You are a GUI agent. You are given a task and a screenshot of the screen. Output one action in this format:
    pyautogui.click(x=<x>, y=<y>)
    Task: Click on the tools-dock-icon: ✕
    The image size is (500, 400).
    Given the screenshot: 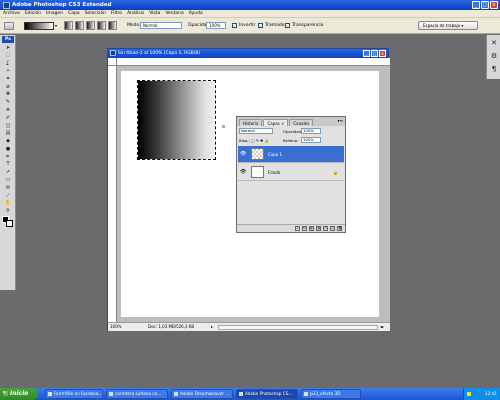 What is the action you would take?
    pyautogui.click(x=494, y=43)
    